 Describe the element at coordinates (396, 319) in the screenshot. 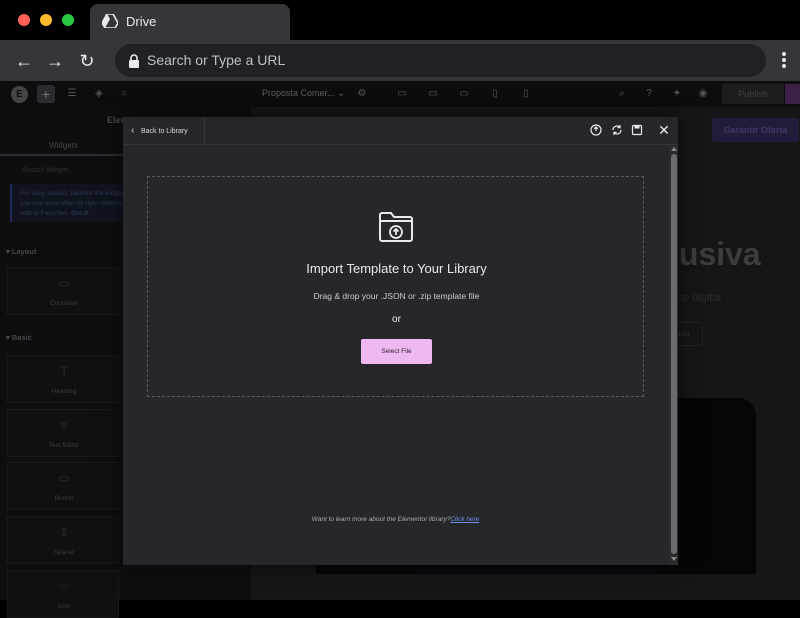

I see `or-label: or` at that location.